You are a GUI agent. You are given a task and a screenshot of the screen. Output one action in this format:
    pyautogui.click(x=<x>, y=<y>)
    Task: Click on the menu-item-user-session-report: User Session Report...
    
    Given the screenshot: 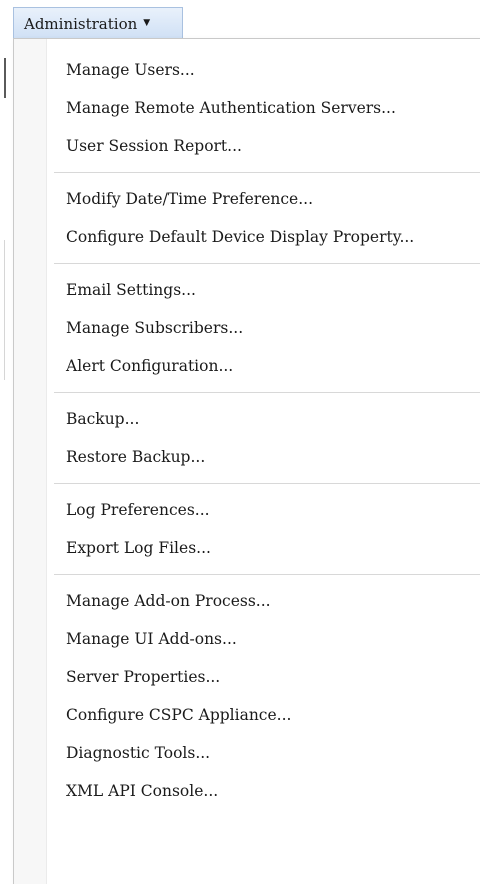 What is the action you would take?
    pyautogui.click(x=247, y=146)
    